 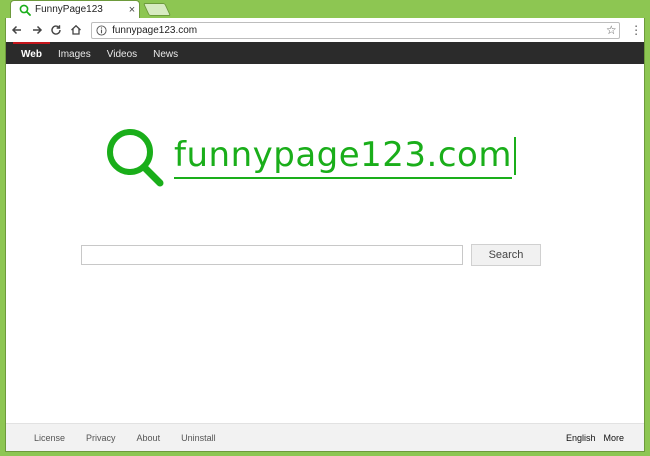 What do you see at coordinates (101, 438) in the screenshot?
I see `footer-privacy-link: Privacy` at bounding box center [101, 438].